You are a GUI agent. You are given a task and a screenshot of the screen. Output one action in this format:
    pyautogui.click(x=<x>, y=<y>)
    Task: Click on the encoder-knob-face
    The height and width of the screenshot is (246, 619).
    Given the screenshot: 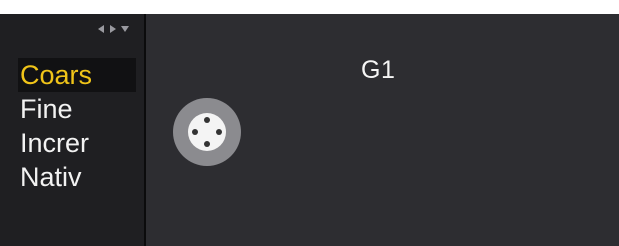 What is the action you would take?
    pyautogui.click(x=207, y=132)
    